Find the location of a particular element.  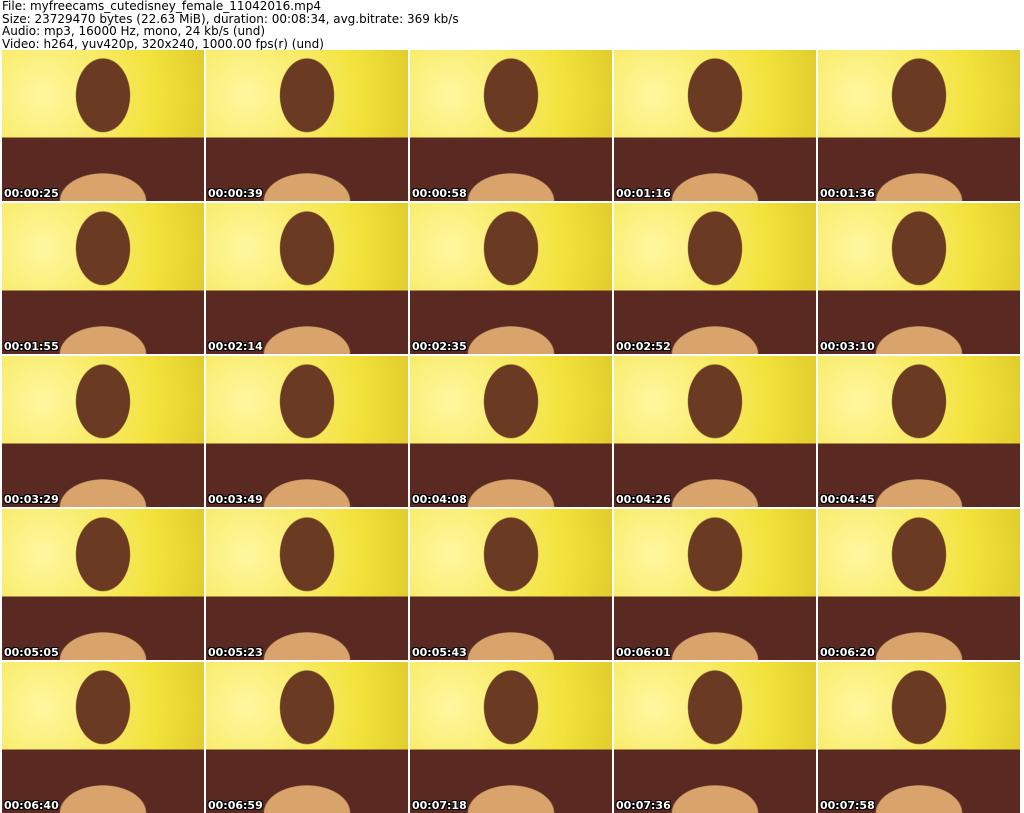

video-thumbnail: 00:05:23 is located at coordinates (307, 584).